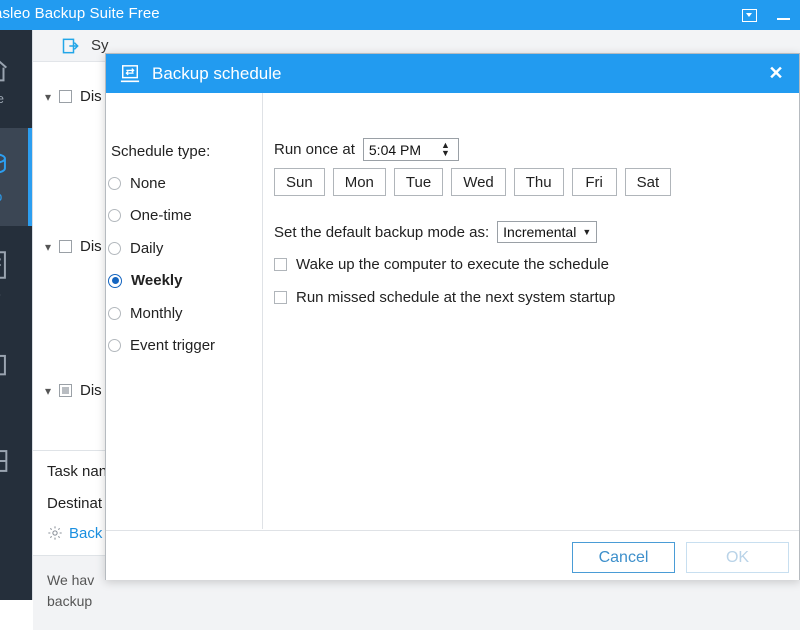 The width and height of the screenshot is (800, 630). Describe the element at coordinates (299, 182) in the screenshot. I see `day-button-sun: Sun` at that location.